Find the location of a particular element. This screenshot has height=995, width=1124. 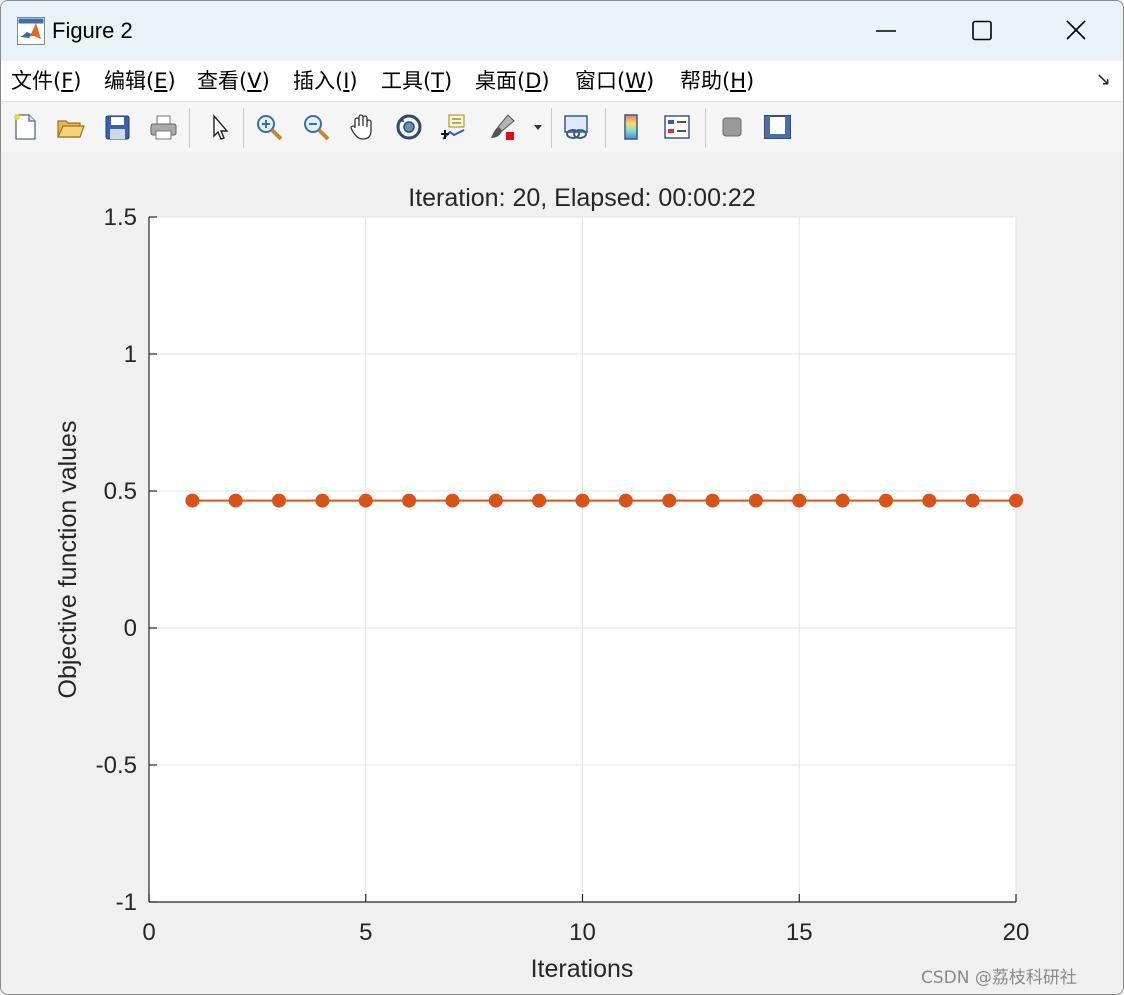

y-tick-label: -1 is located at coordinates (126, 902).